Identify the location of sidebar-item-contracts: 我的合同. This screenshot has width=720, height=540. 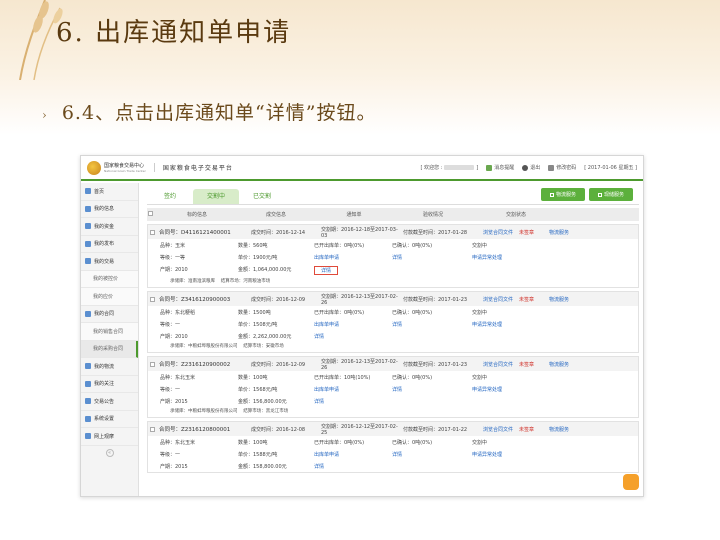
(109, 314).